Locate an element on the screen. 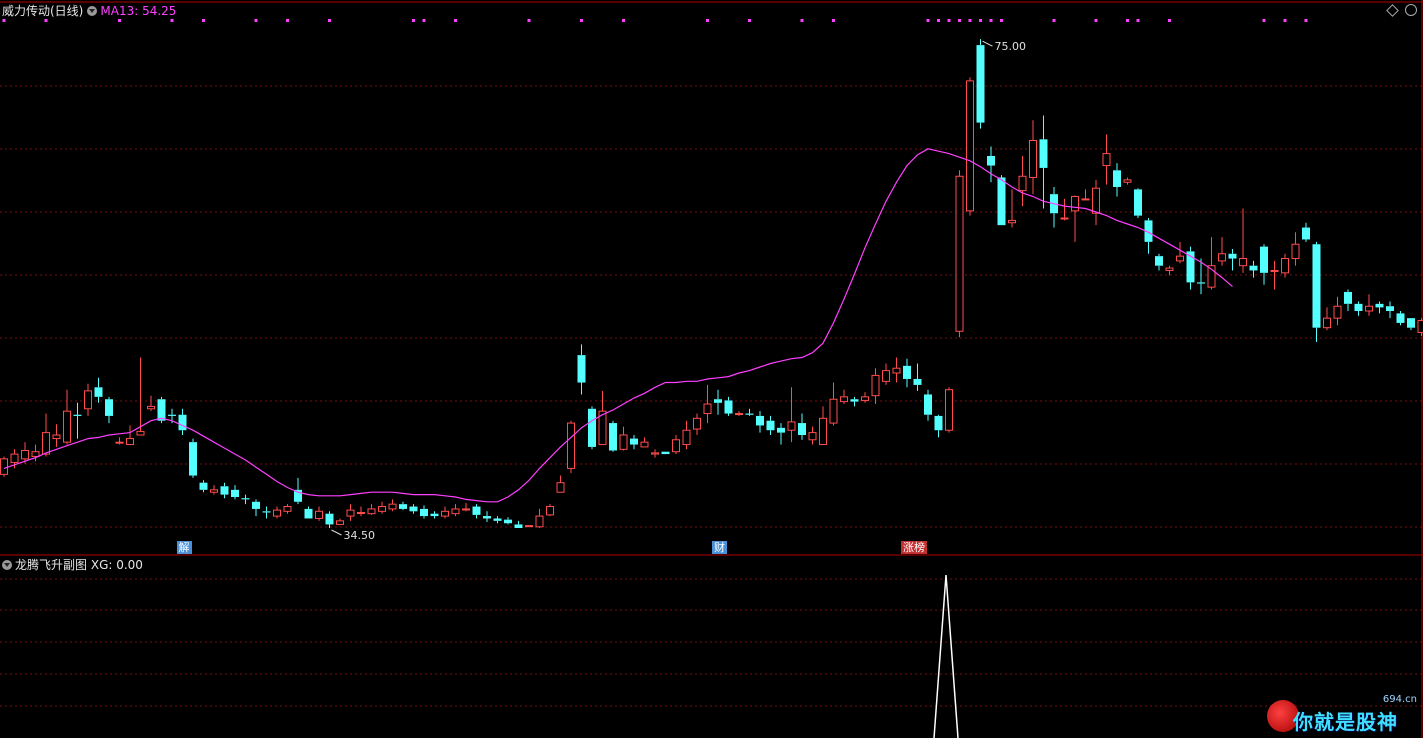 Image resolution: width=1423 pixels, height=738 pixels. main-chart-header: 威力传动(日线) MA13: 54.25 is located at coordinates (89, 11).